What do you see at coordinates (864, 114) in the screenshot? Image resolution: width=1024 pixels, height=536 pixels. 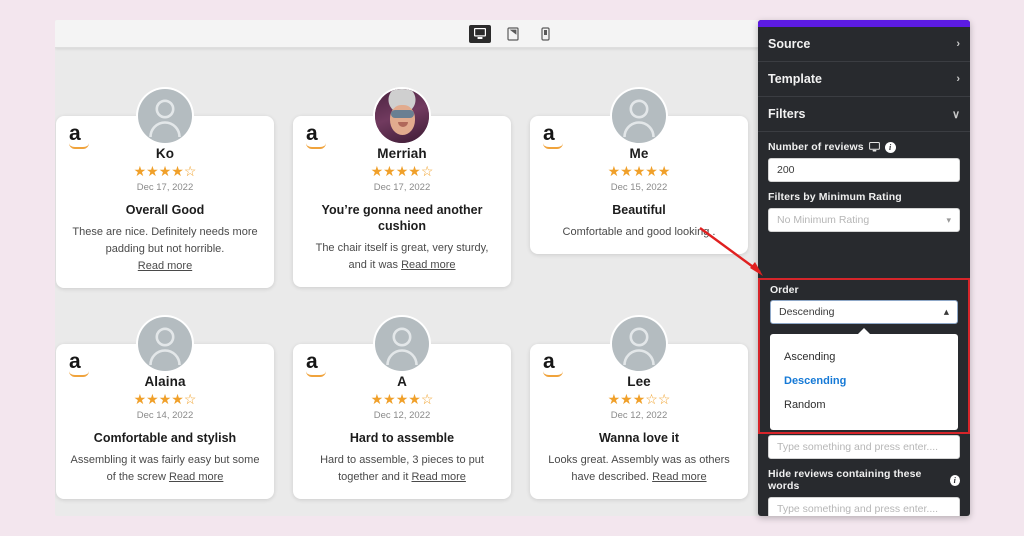 I see `accordion-filters: Filters ∨` at bounding box center [864, 114].